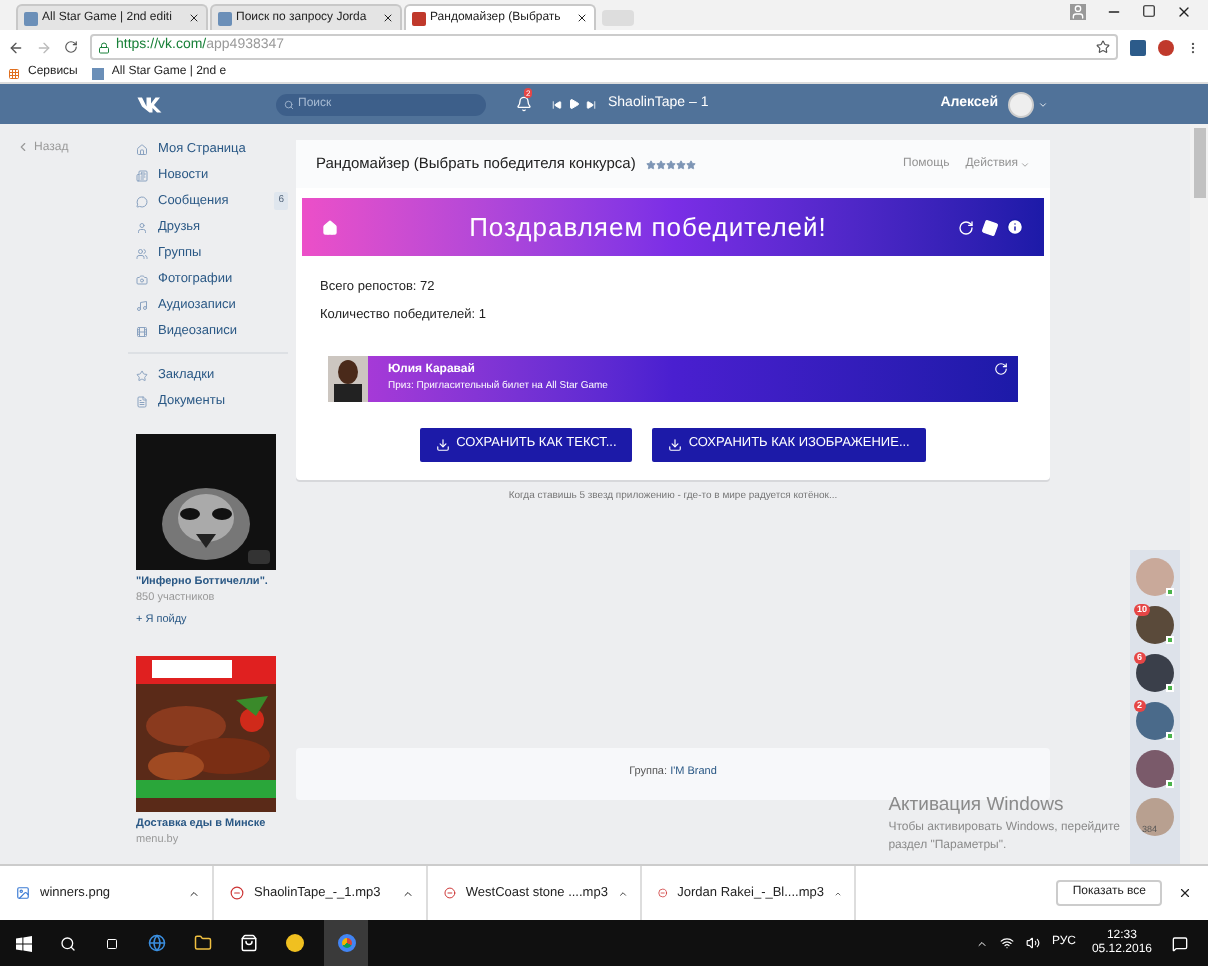  What do you see at coordinates (1043, 104) in the screenshot?
I see `dropdown-icon` at bounding box center [1043, 104].